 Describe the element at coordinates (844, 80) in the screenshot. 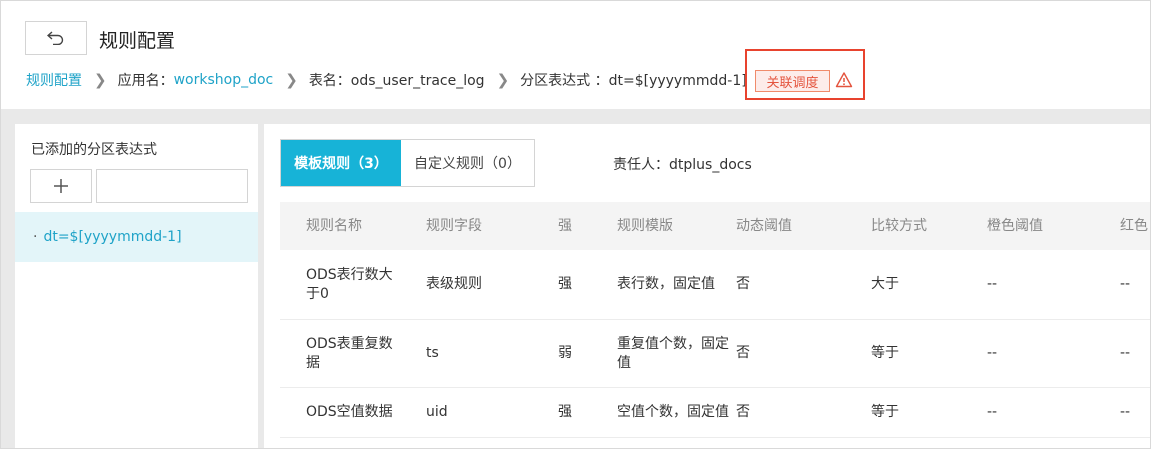

I see `warning-triangle-icon` at that location.